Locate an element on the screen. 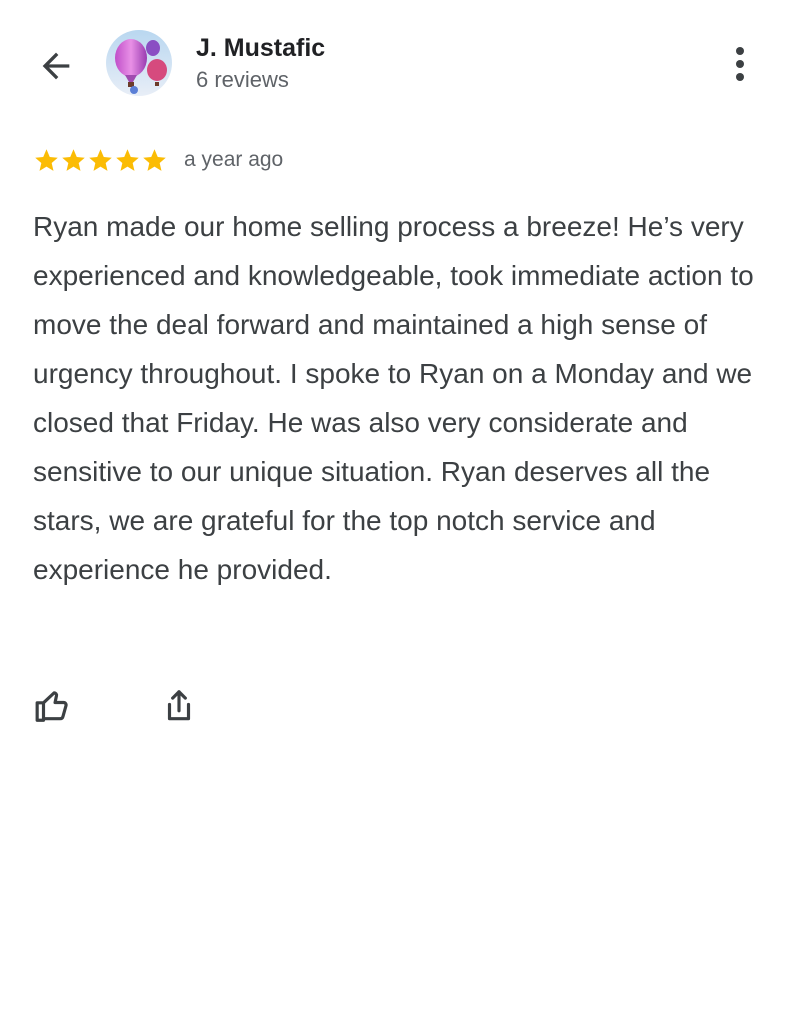 The width and height of the screenshot is (797, 1024). thumbs-up-icon is located at coordinates (51, 706).